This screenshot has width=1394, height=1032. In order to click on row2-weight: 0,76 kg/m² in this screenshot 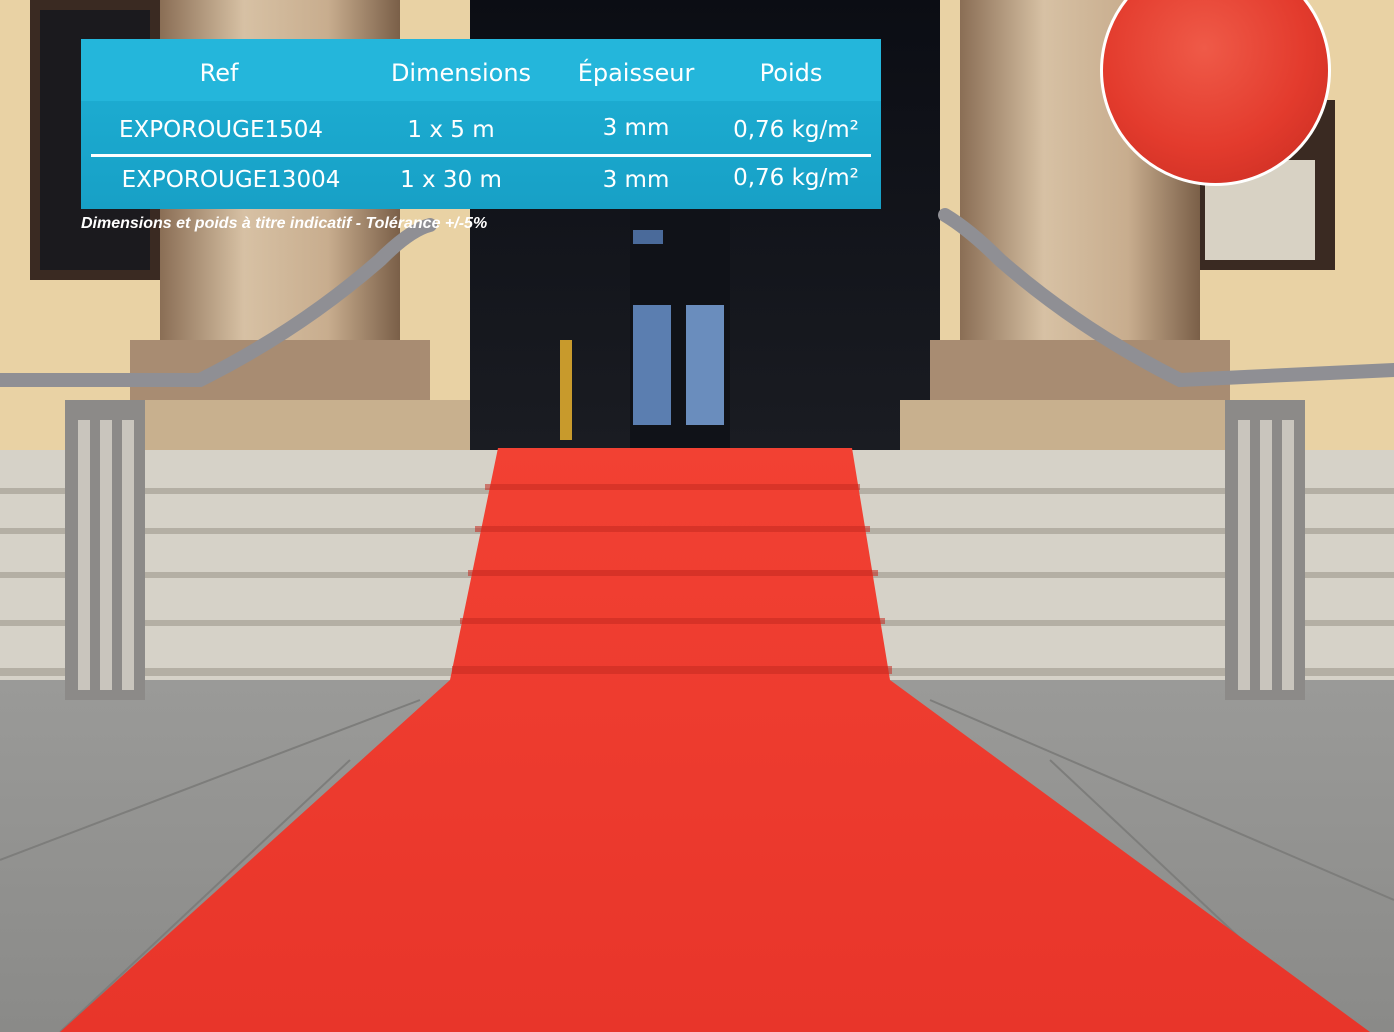, I will do `click(796, 178)`.